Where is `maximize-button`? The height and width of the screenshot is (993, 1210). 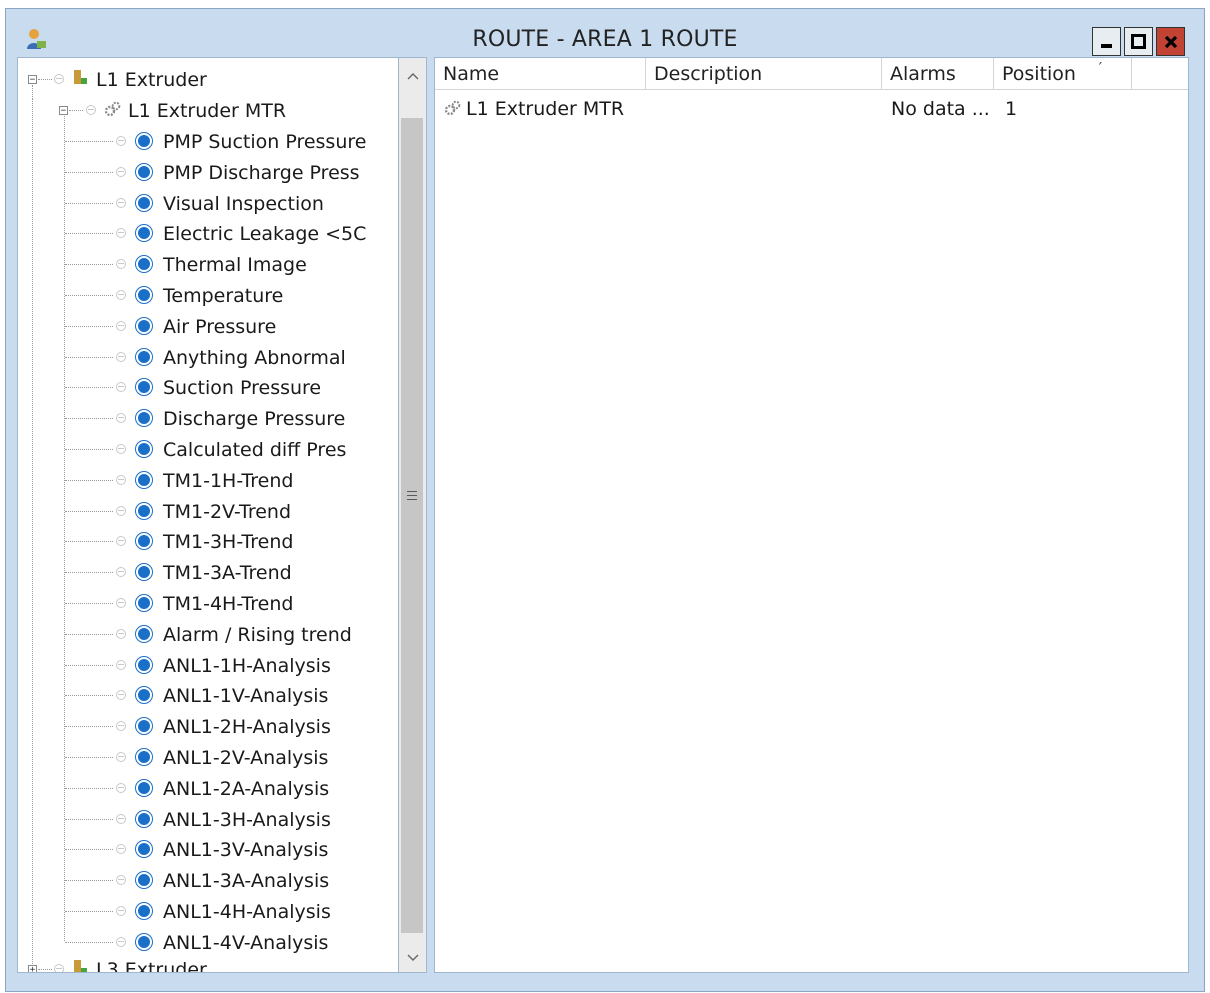
maximize-button is located at coordinates (1138, 41).